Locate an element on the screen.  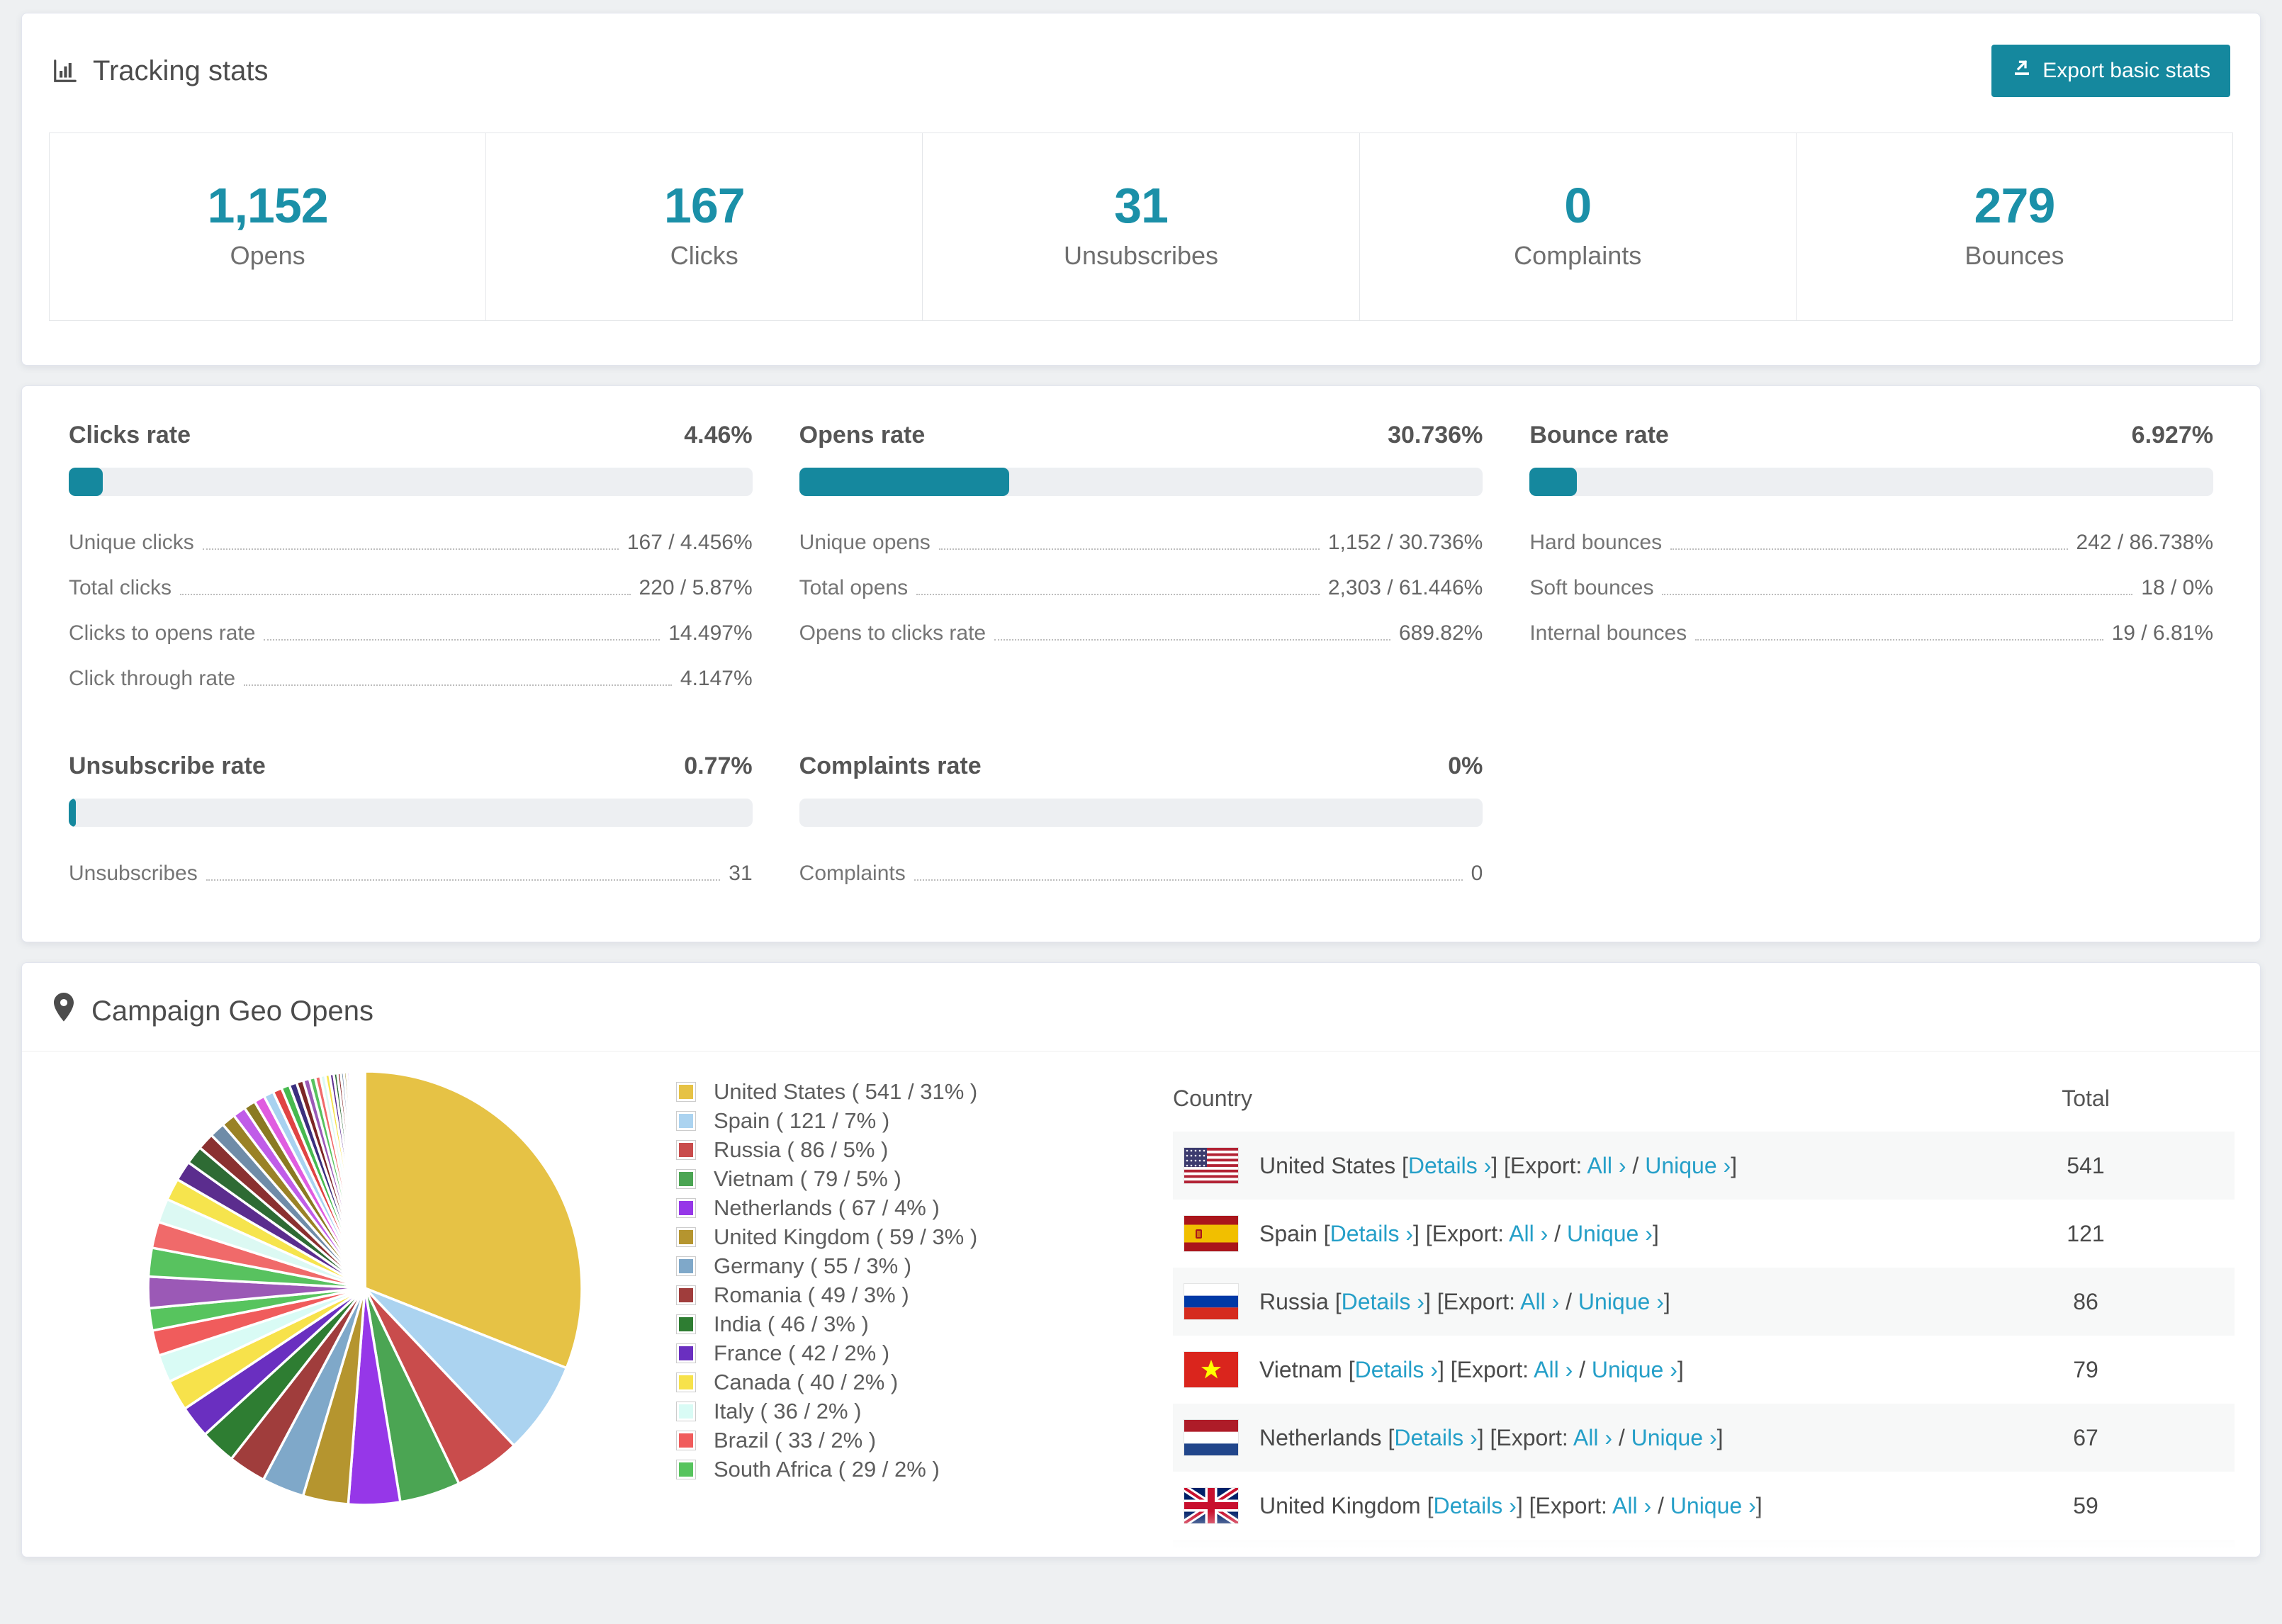
flag-gb-icon is located at coordinates (1211, 1505).